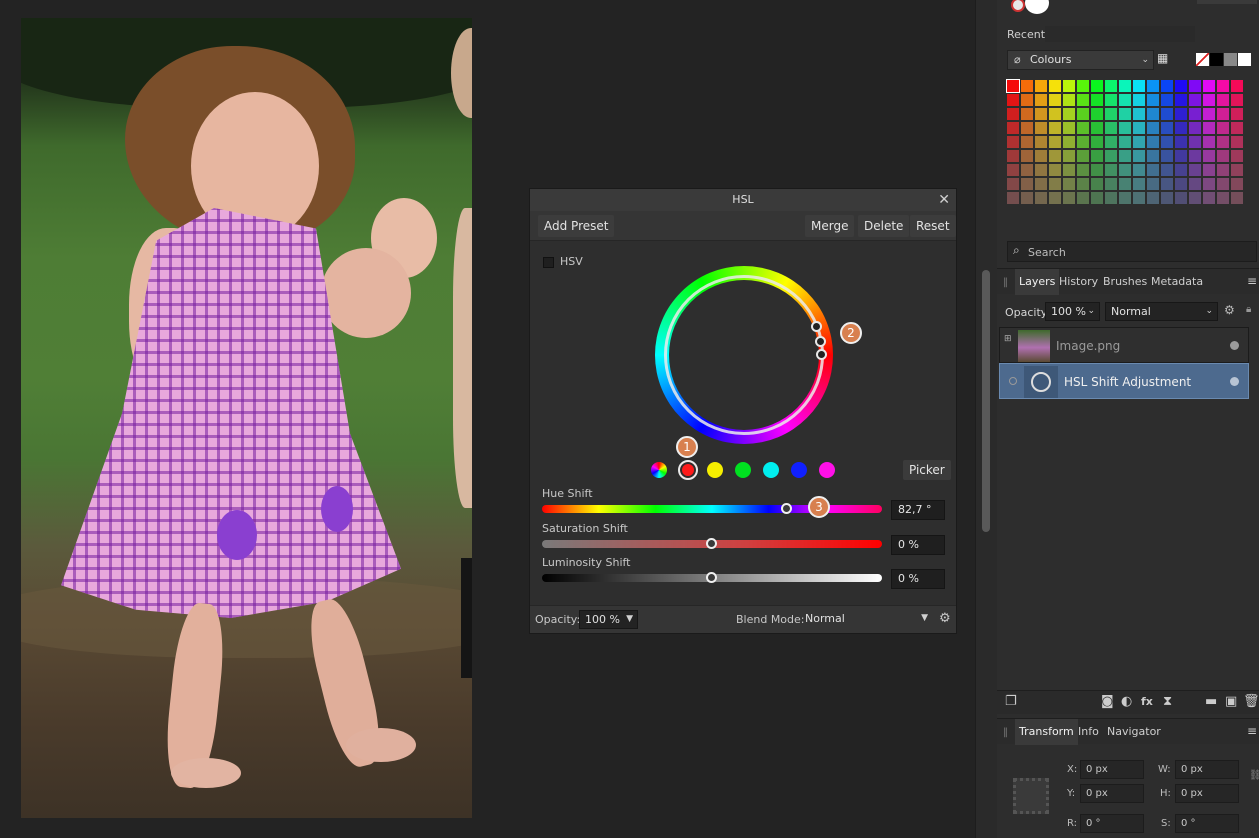 Image resolution: width=1259 pixels, height=838 pixels. I want to click on layer-stack-icon: ❐, so click(1011, 701).